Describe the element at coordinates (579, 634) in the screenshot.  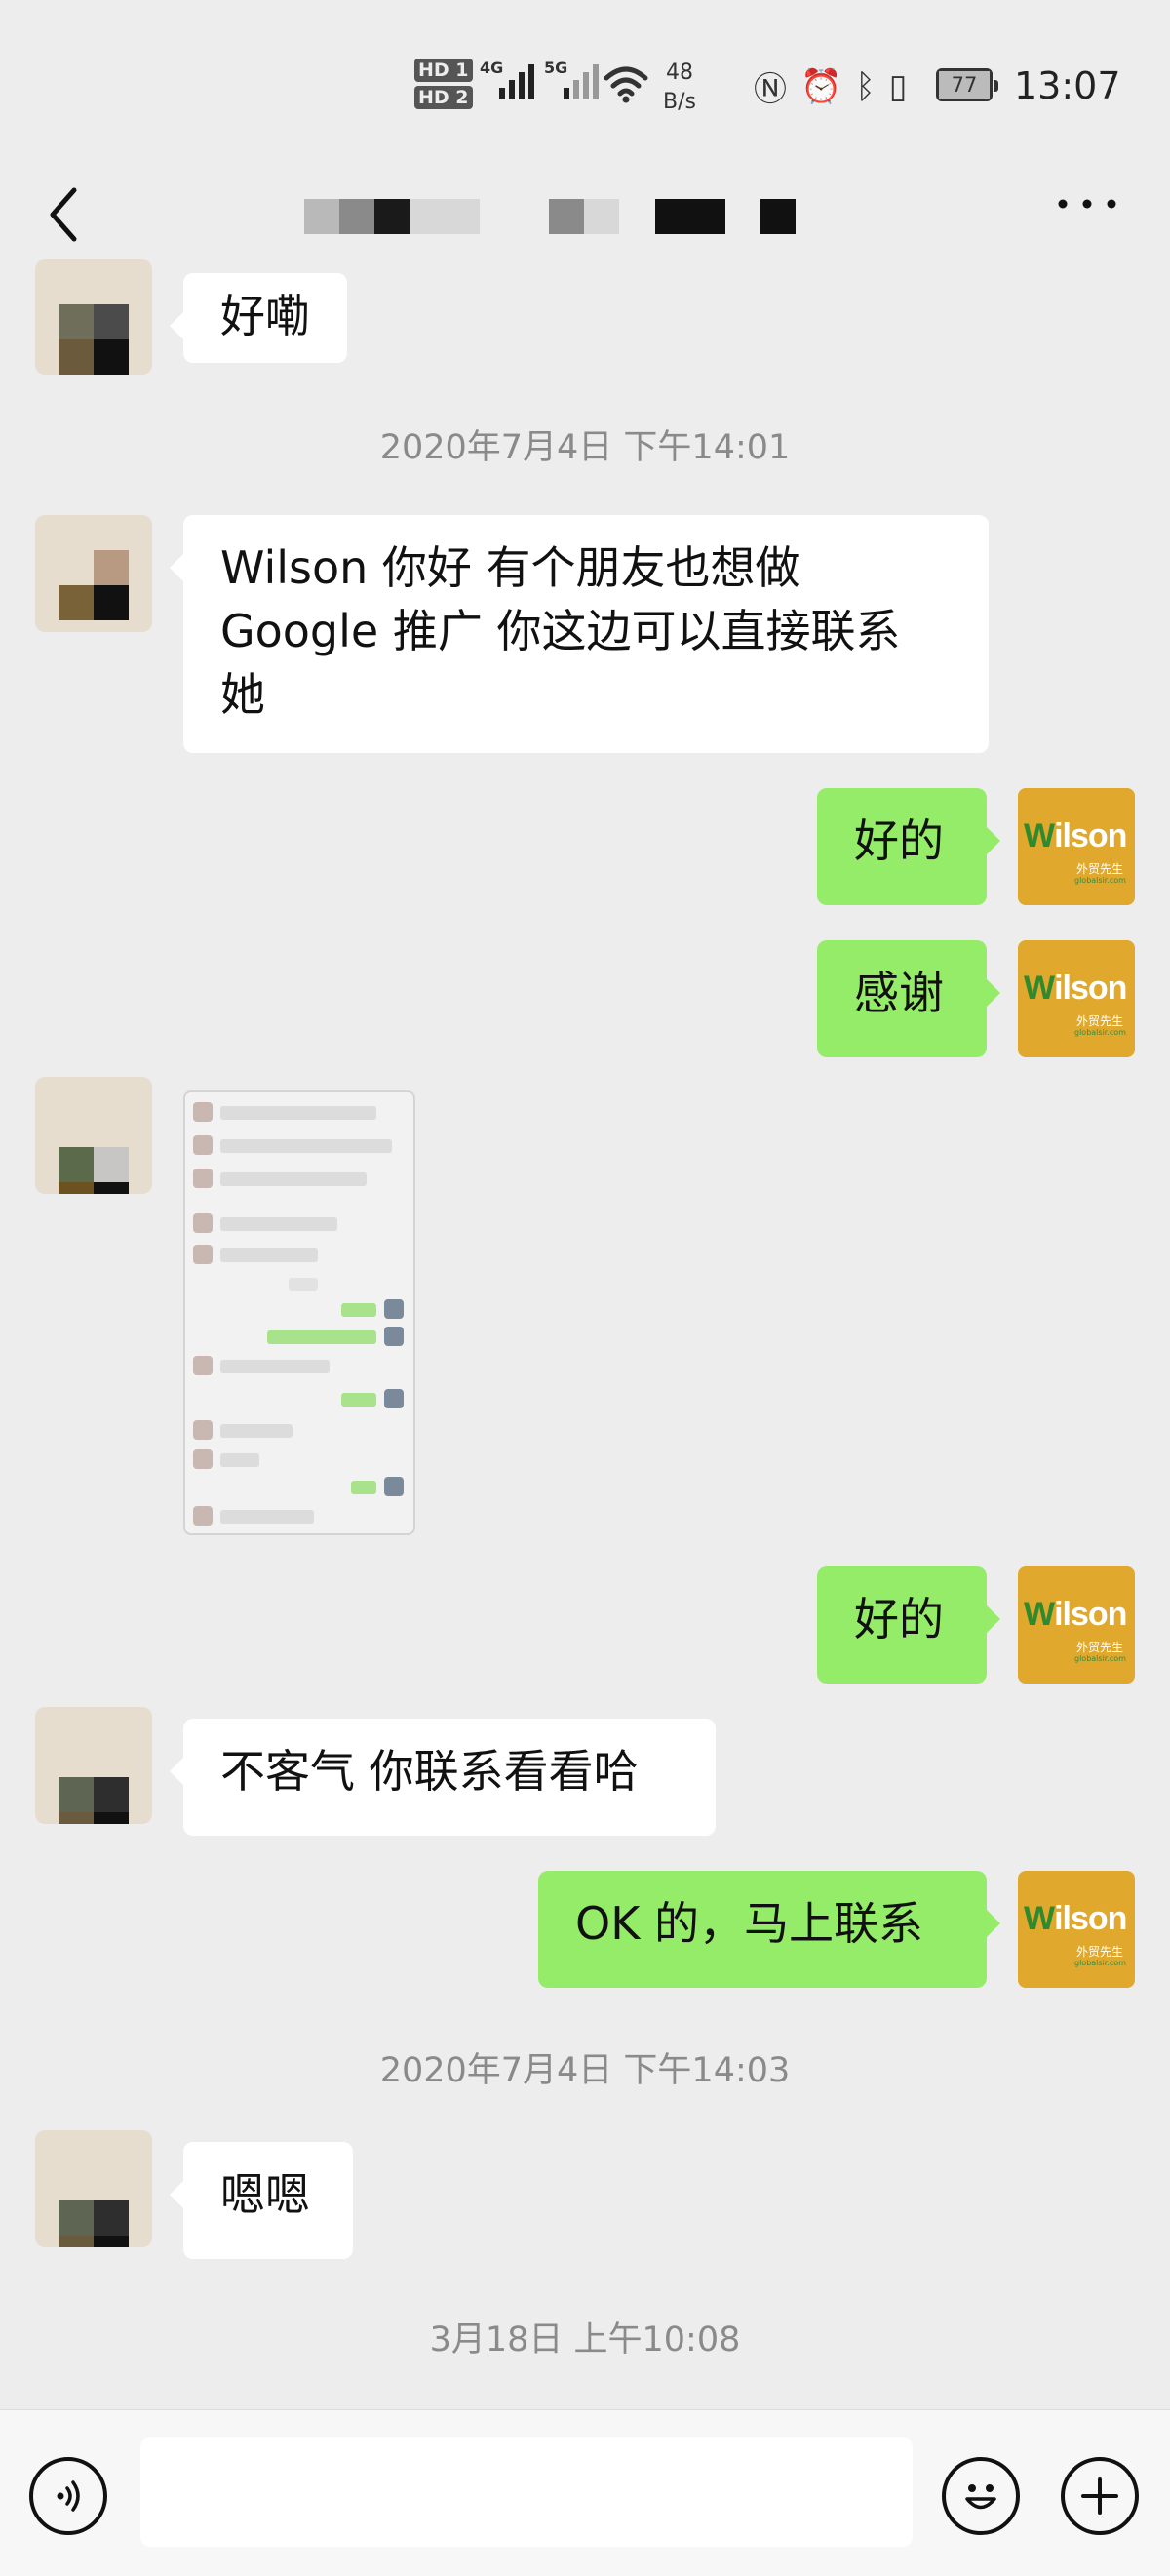
I see `message-bubble-incoming: Wilson 你好 有个朋友也想做 Google 推广 你这边可以直接联系 她` at that location.